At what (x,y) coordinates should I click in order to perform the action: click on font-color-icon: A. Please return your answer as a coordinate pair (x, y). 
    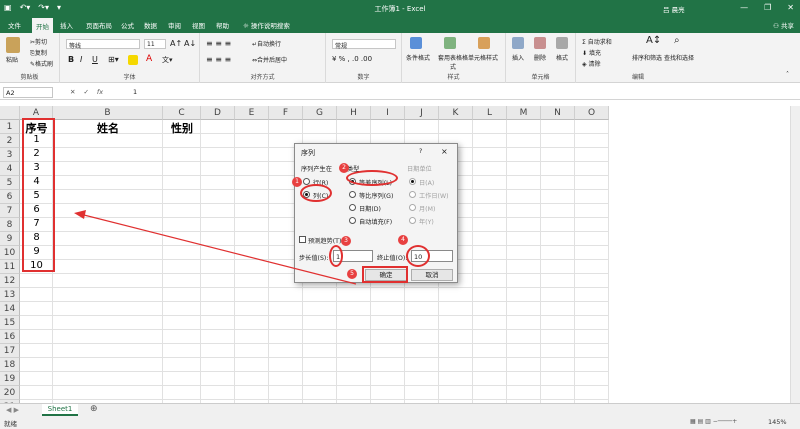
    Looking at the image, I should click on (149, 59).